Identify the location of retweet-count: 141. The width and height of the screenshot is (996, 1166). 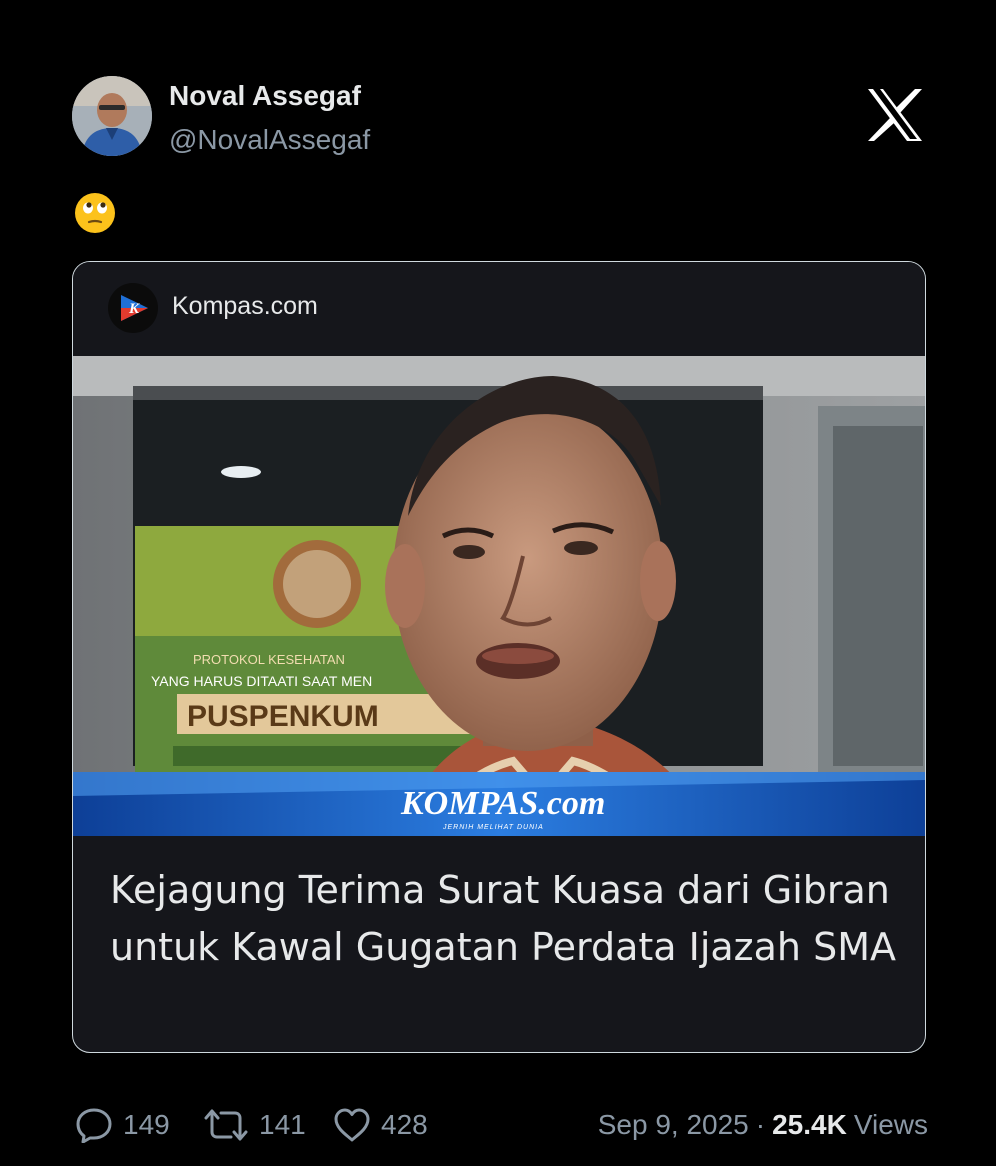
(282, 1124).